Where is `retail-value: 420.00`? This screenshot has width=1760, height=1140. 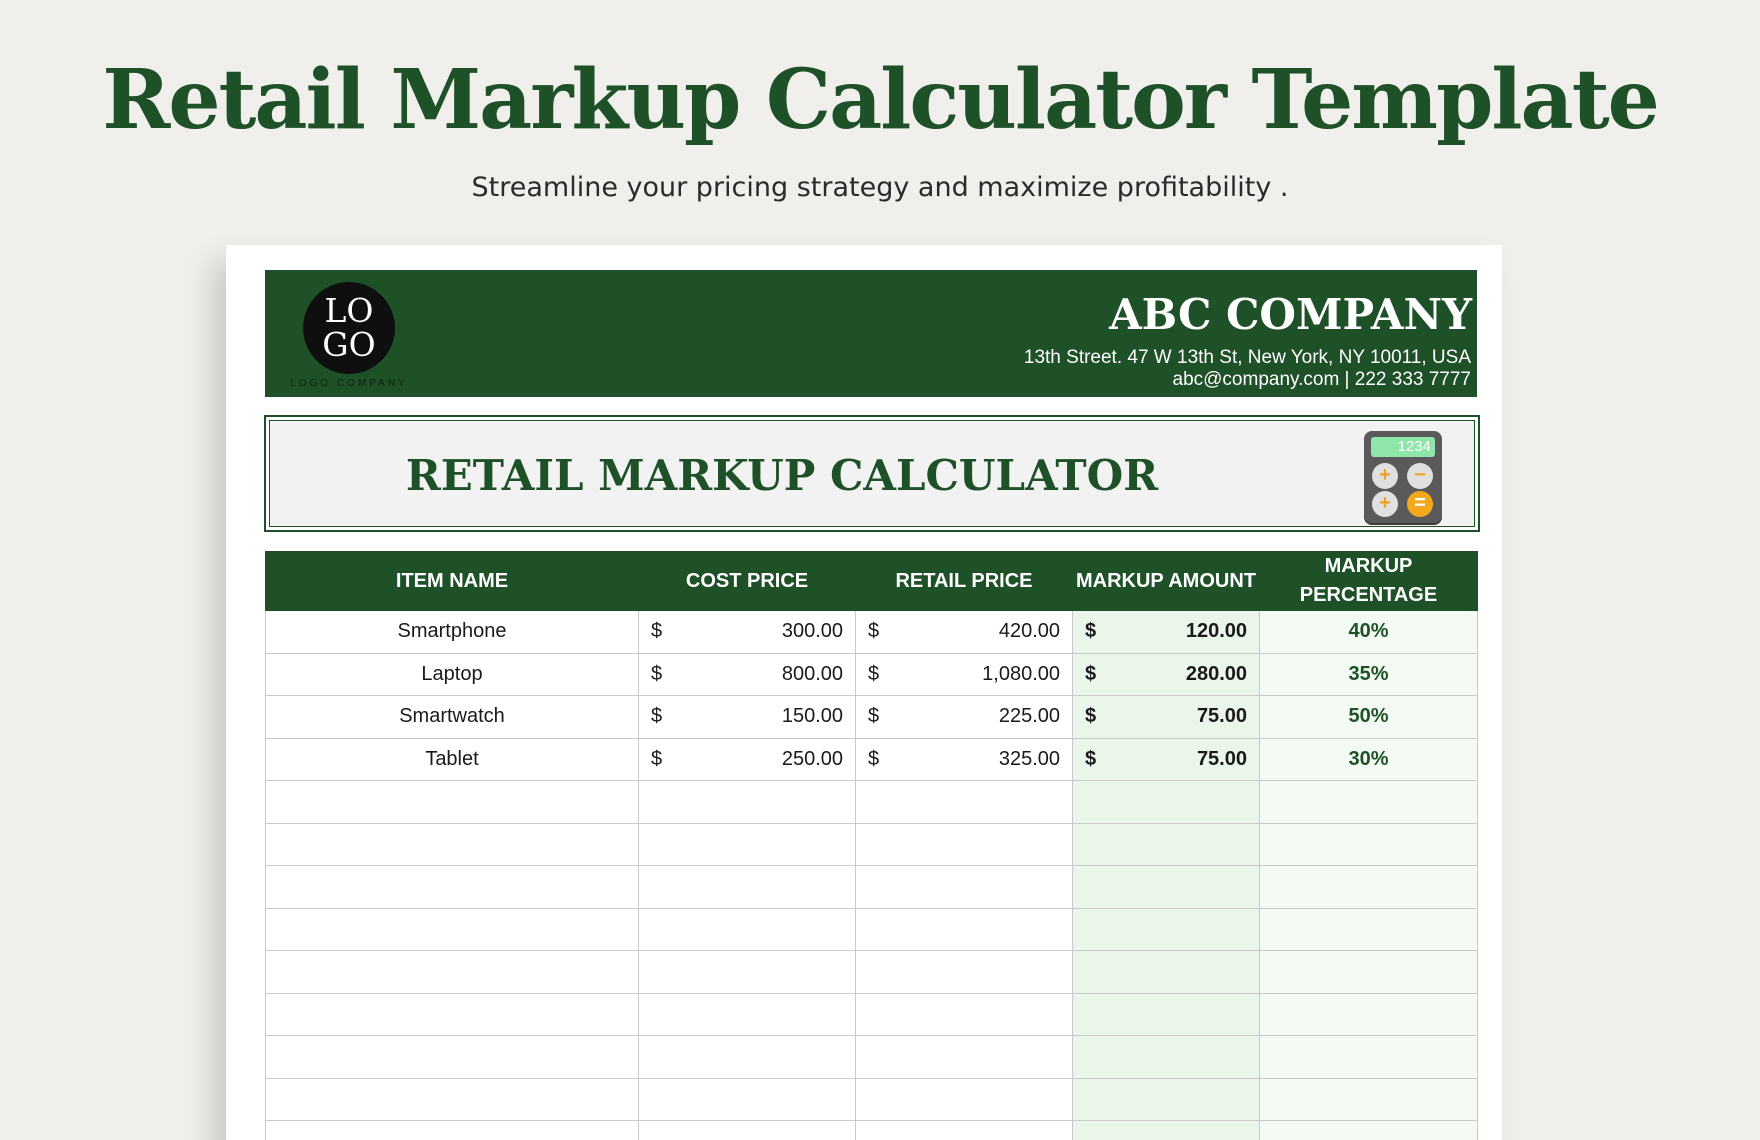
retail-value: 420.00 is located at coordinates (1029, 631).